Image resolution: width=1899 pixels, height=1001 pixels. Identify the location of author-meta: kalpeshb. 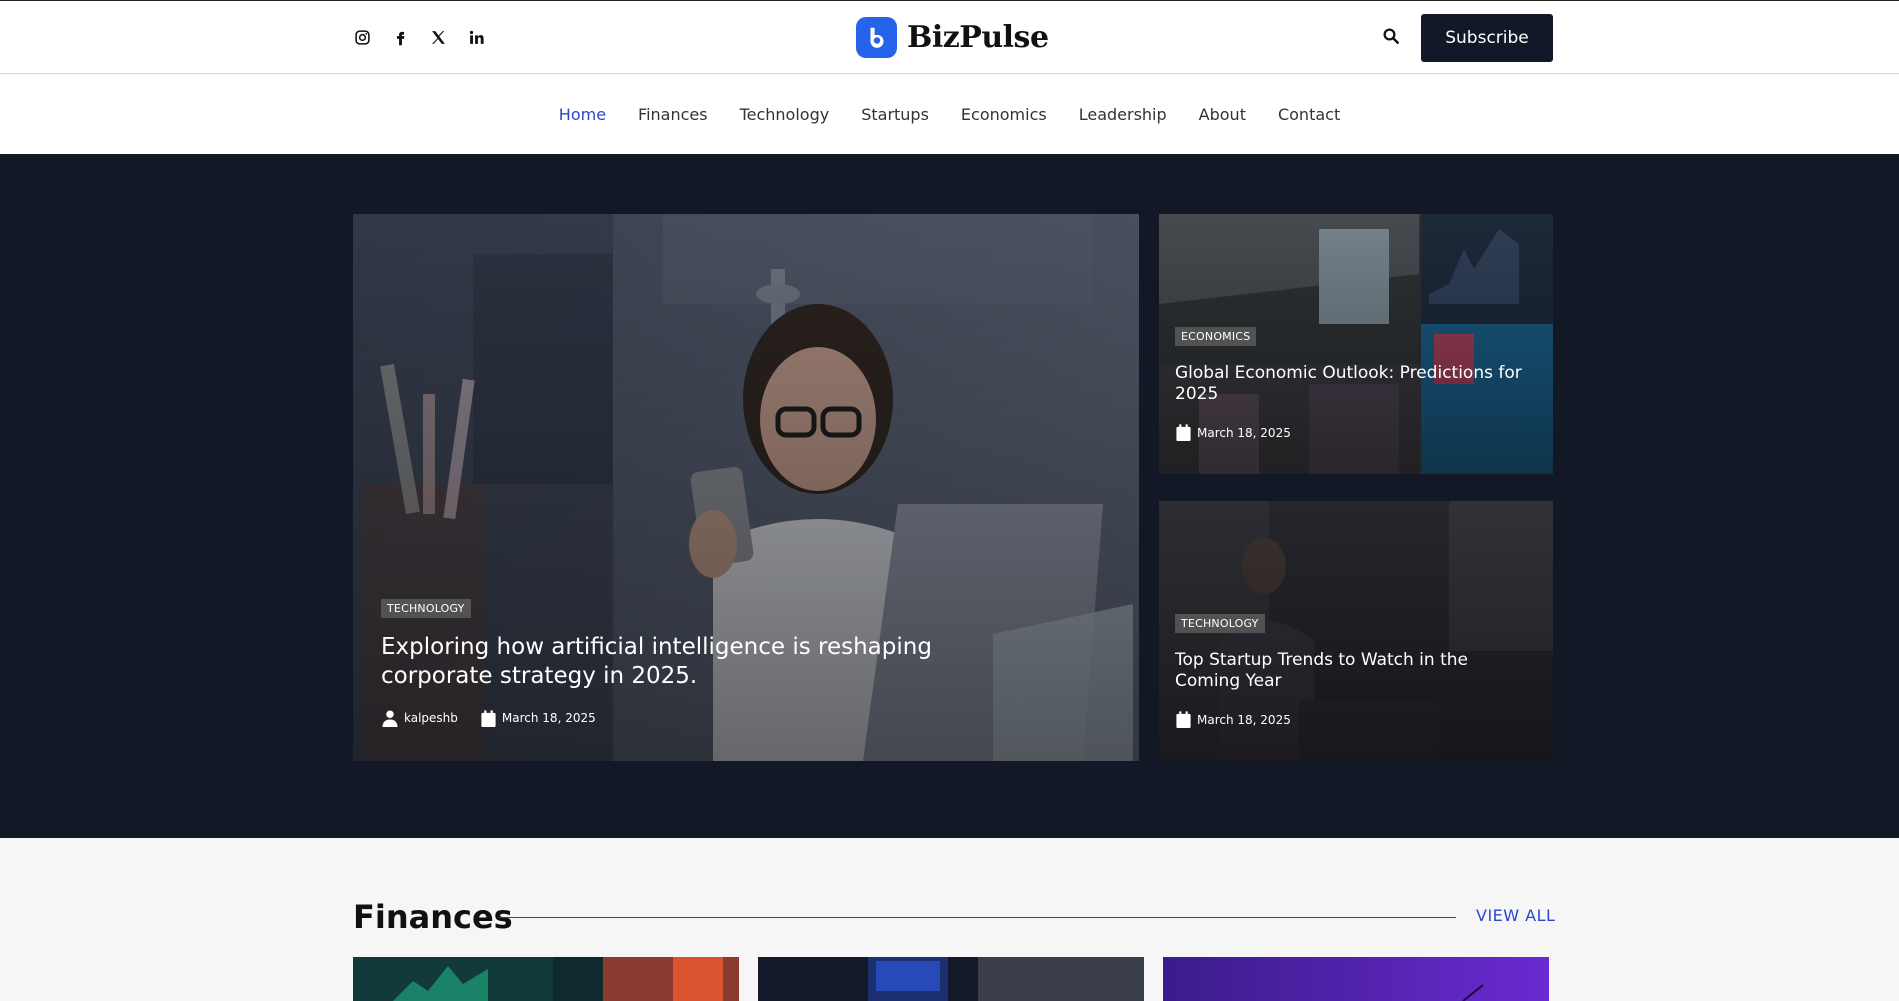
(419, 718).